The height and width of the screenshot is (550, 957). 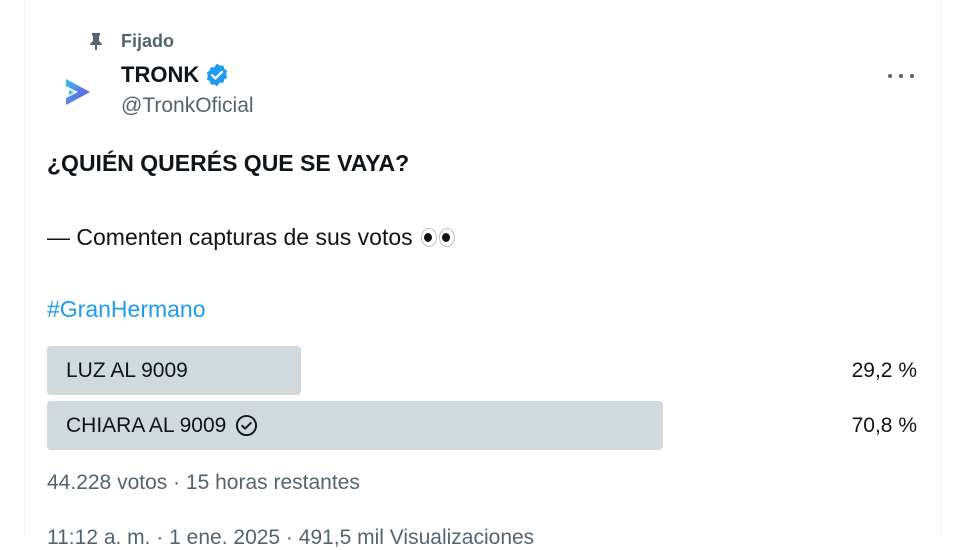 I want to click on pinned-indicator: Fijado, so click(x=131, y=41).